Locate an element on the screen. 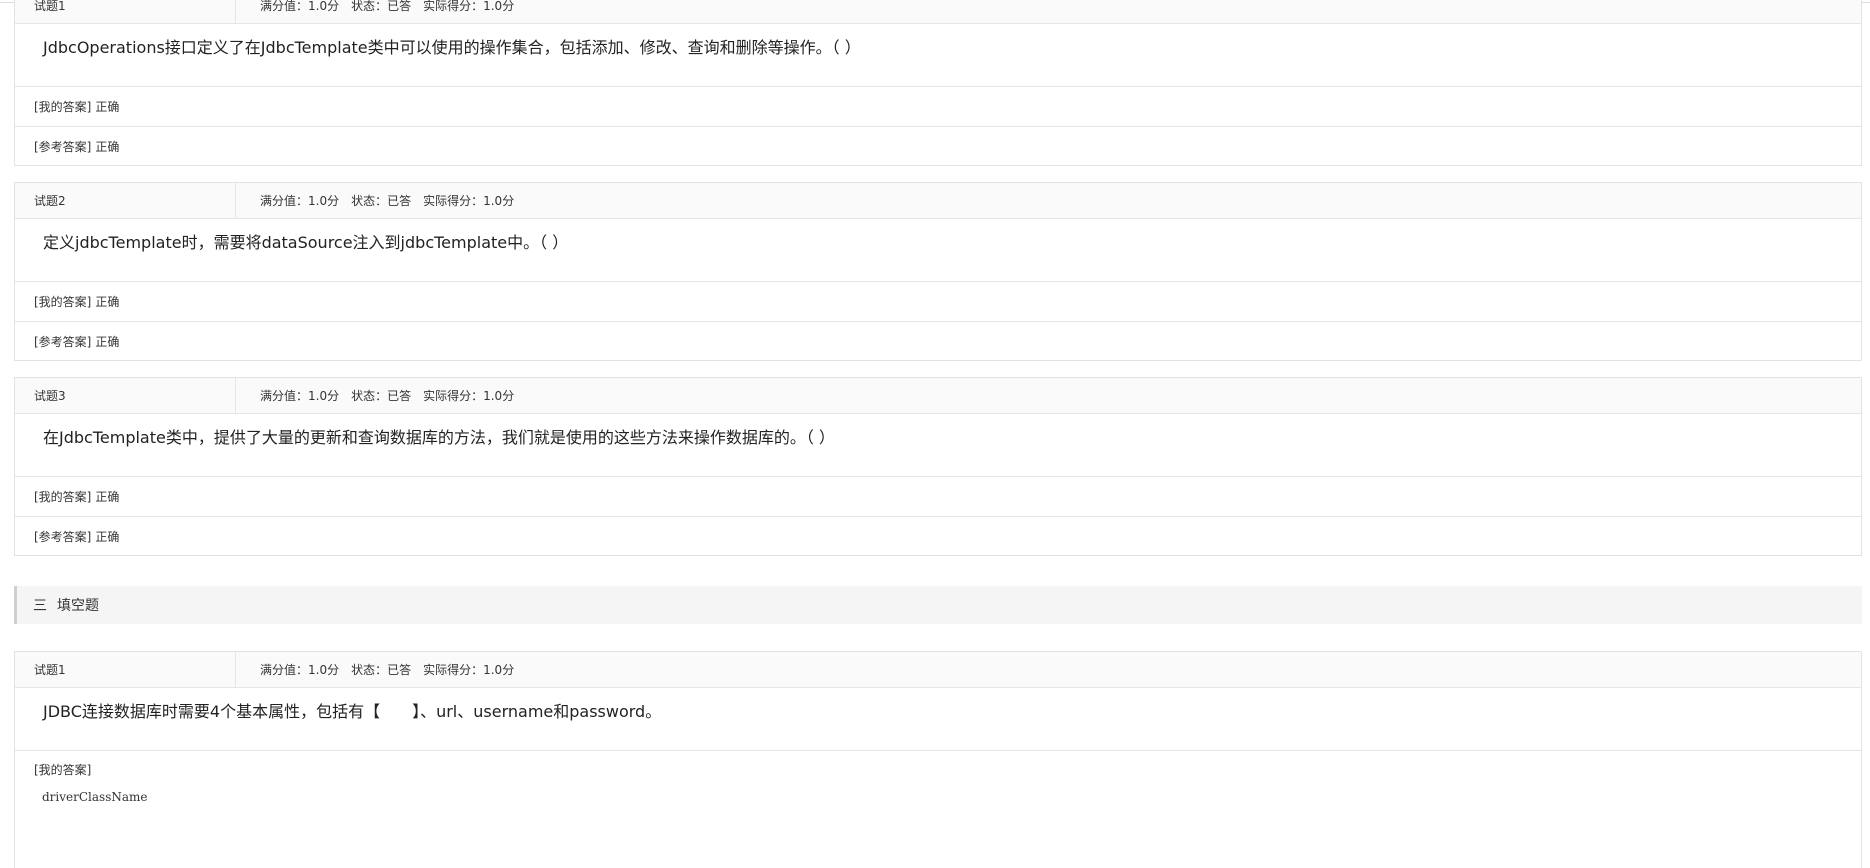 Image resolution: width=1870 pixels, height=868 pixels. section-header: 三 填空题 is located at coordinates (938, 605).